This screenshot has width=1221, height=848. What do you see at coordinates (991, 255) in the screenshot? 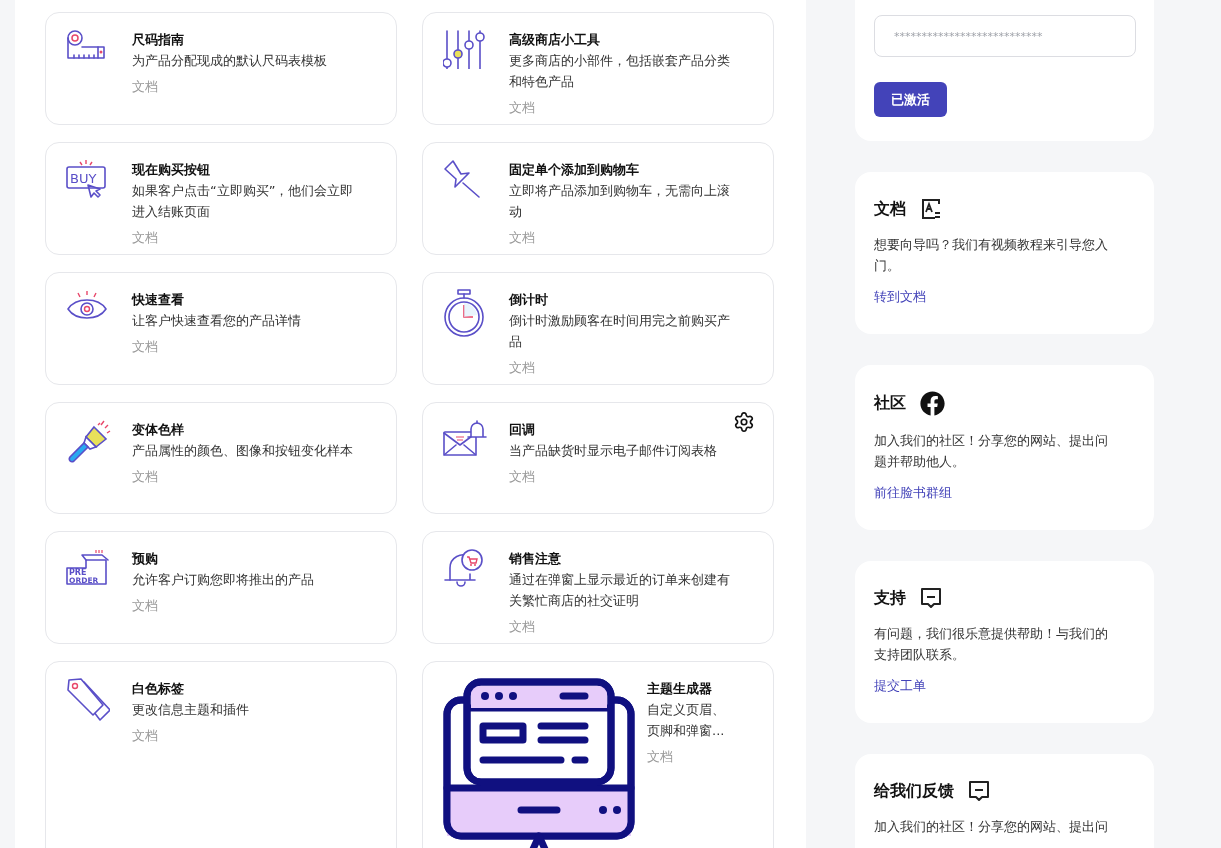
I see `help-card-description: 想要向导吗？我们有视频教程来引导您入门。` at bounding box center [991, 255].